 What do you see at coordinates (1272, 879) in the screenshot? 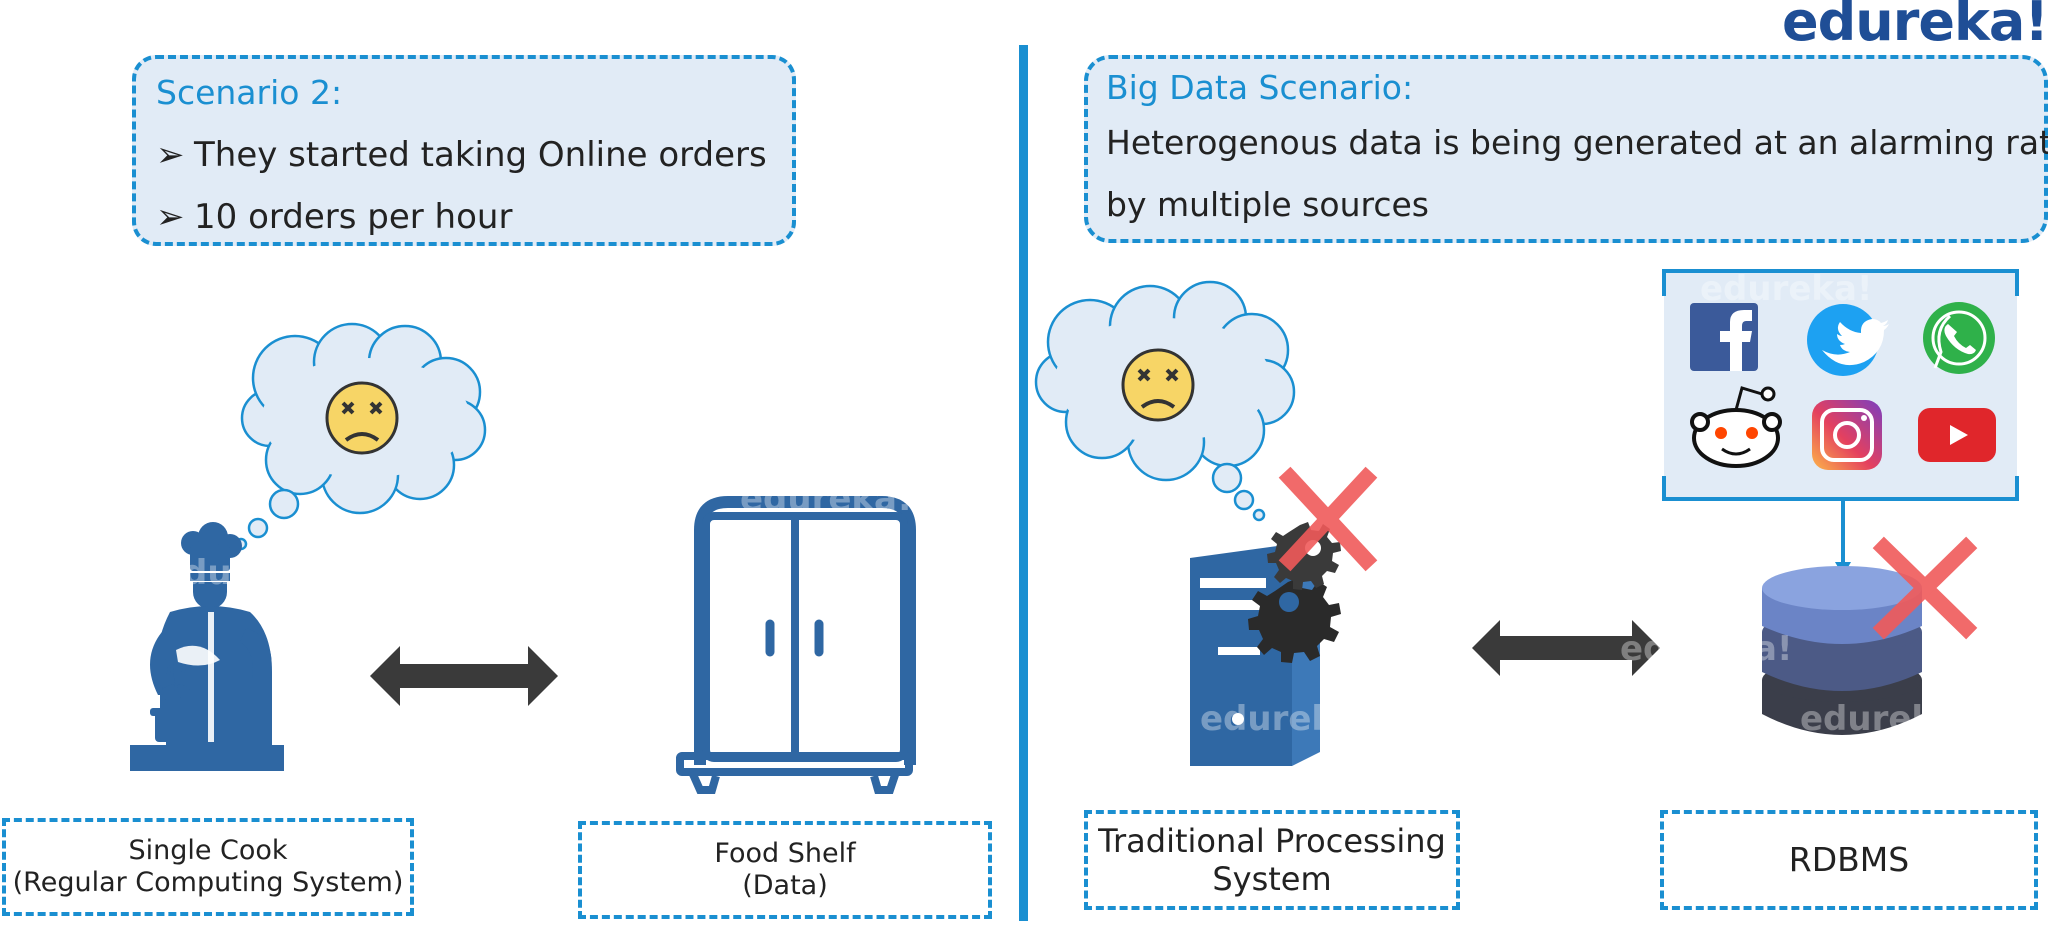
I see `traditional-processing-system-label-line-2: System` at bounding box center [1272, 879].